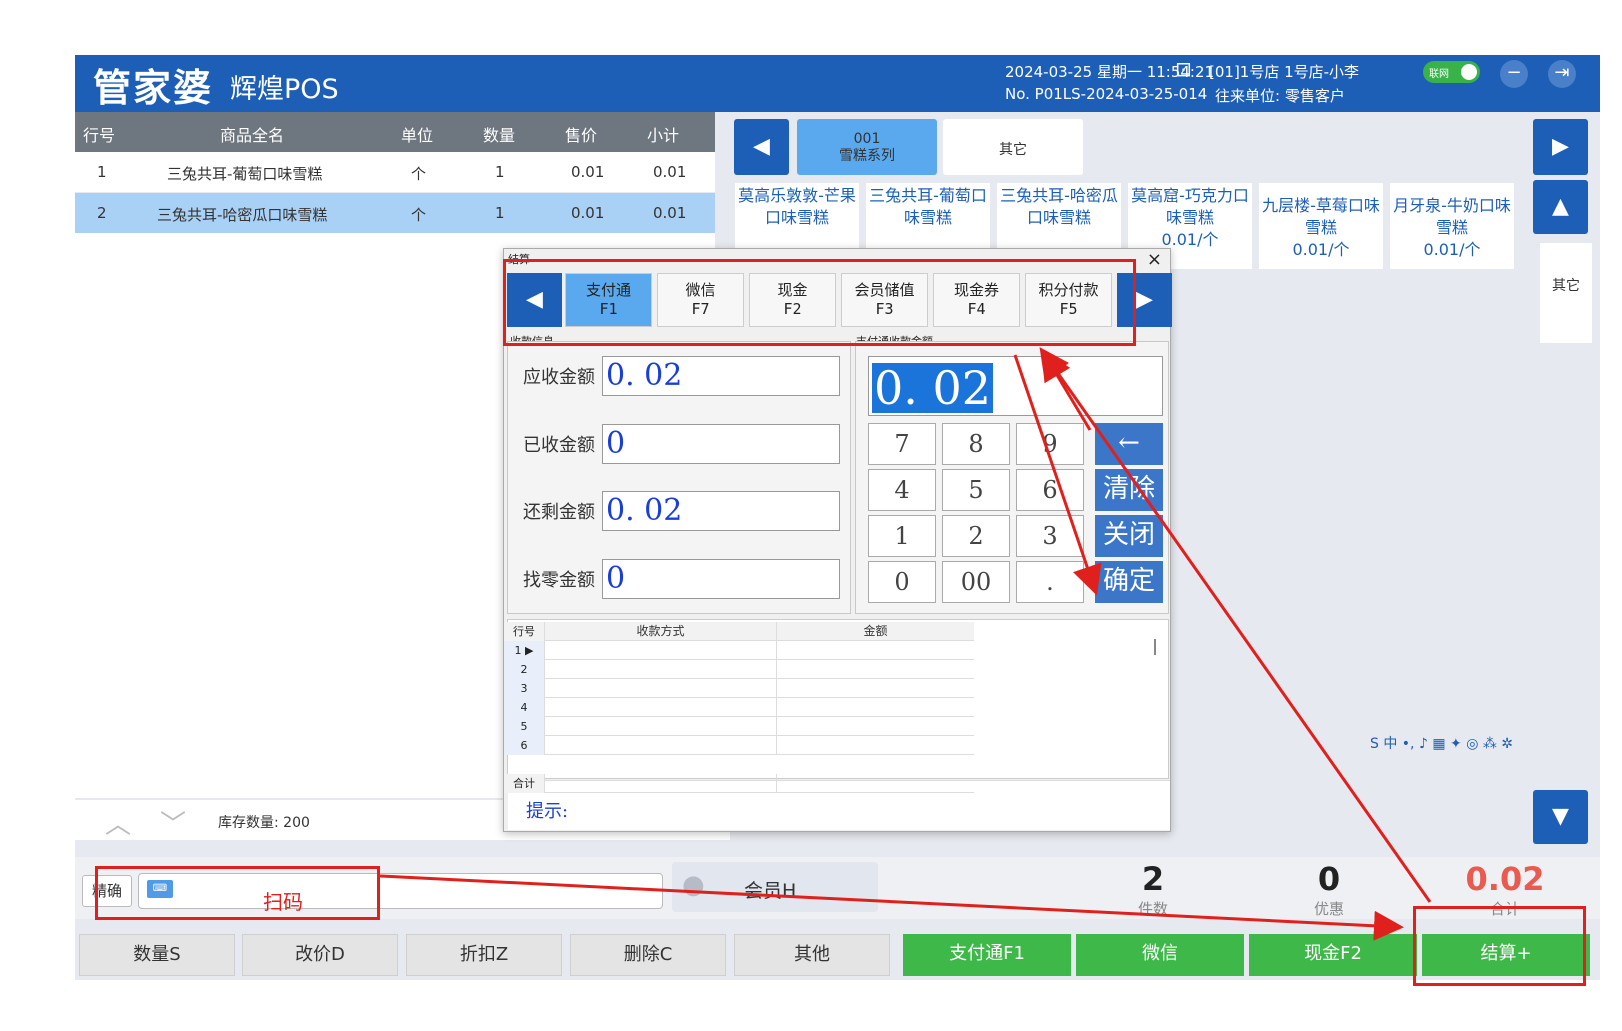 The height and width of the screenshot is (1031, 1622). I want to click on arrow-confirm-to-tabs, so click(1066, 390).